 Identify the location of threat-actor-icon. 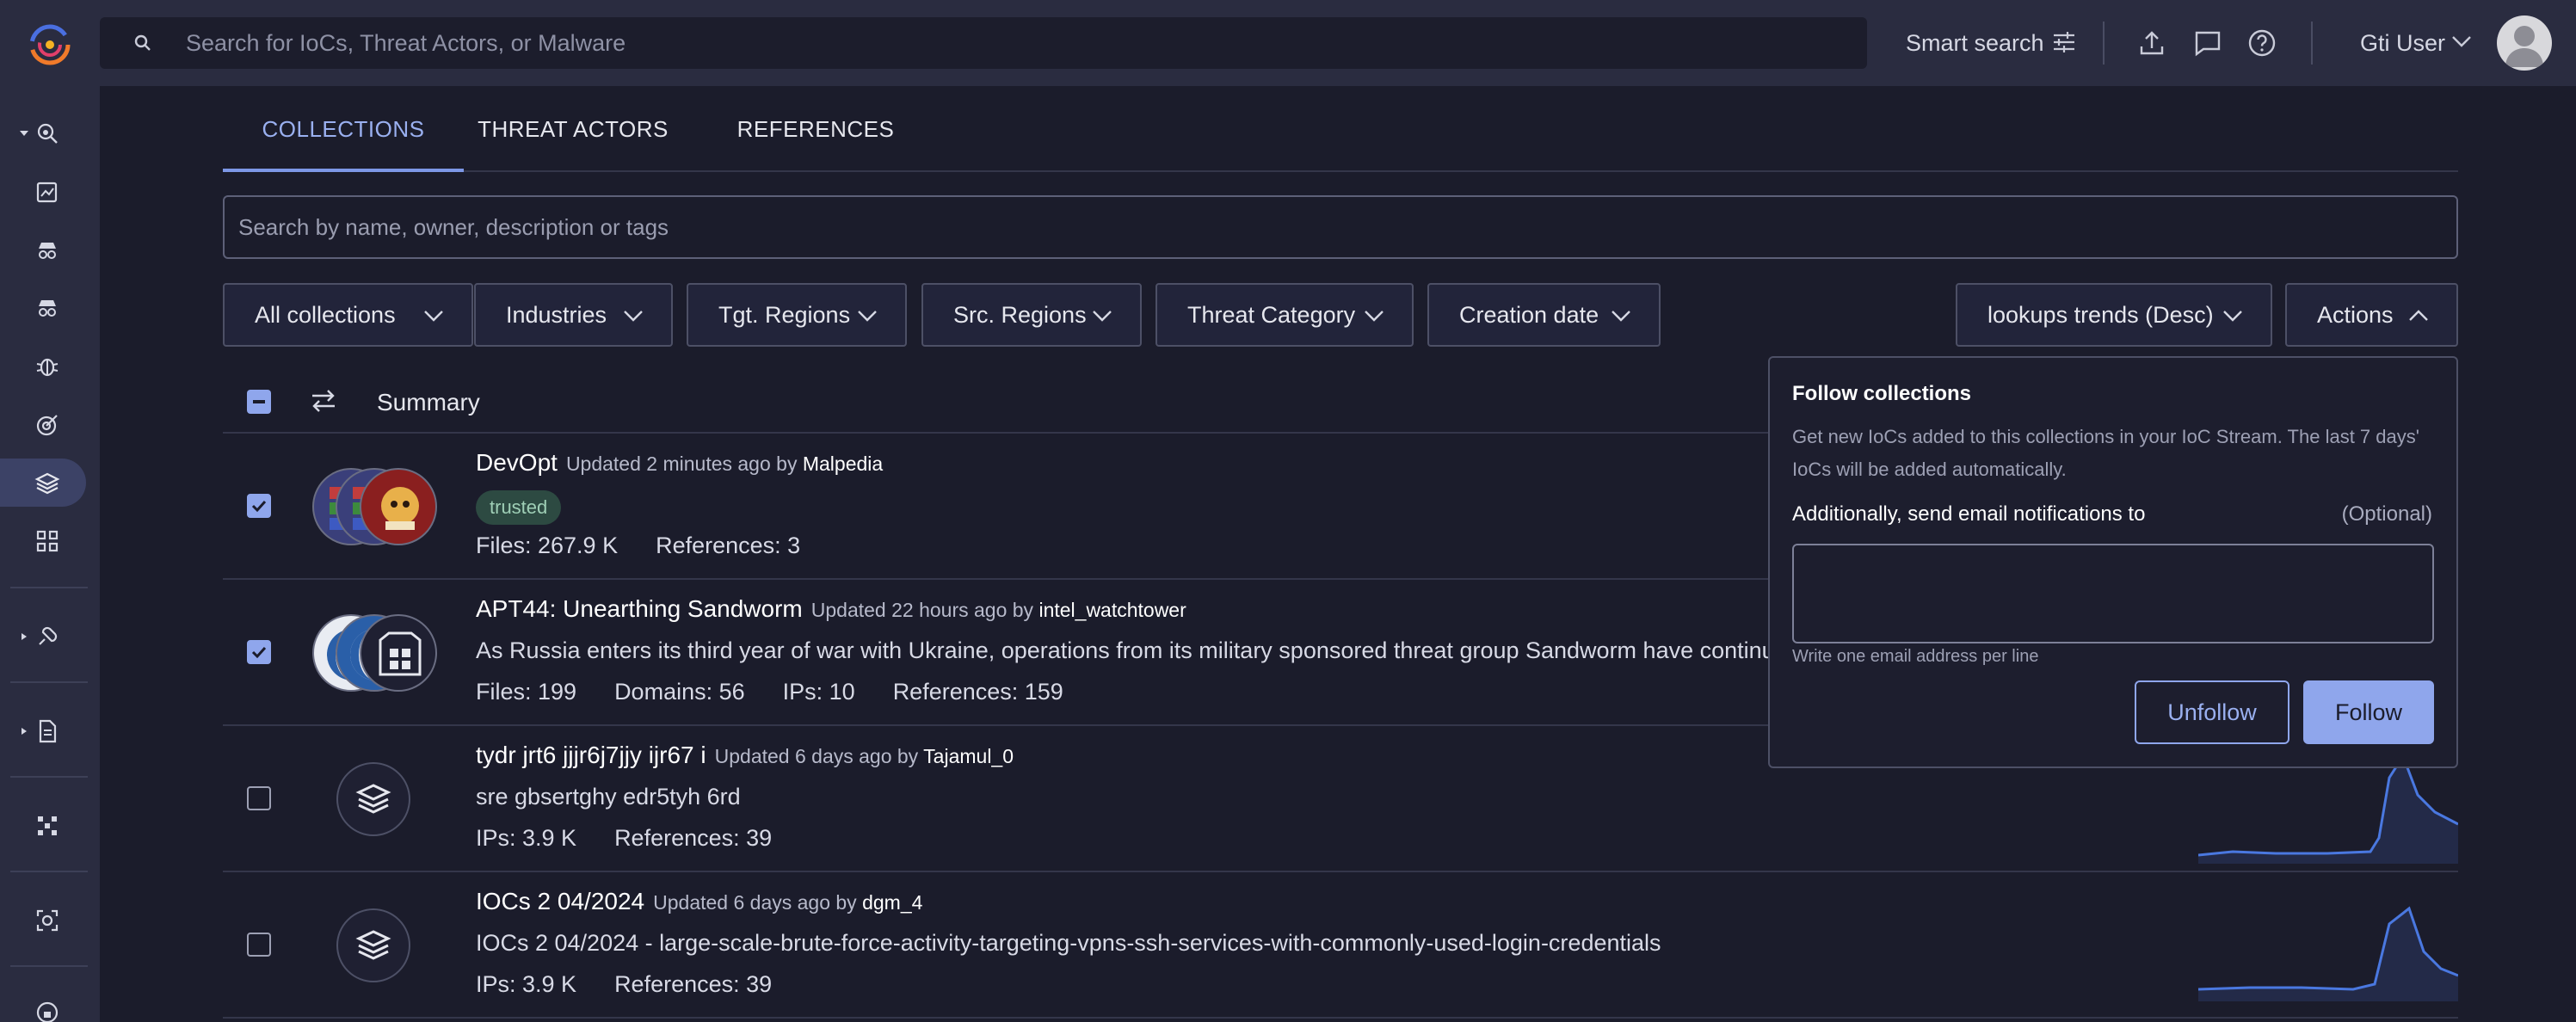
(47, 251).